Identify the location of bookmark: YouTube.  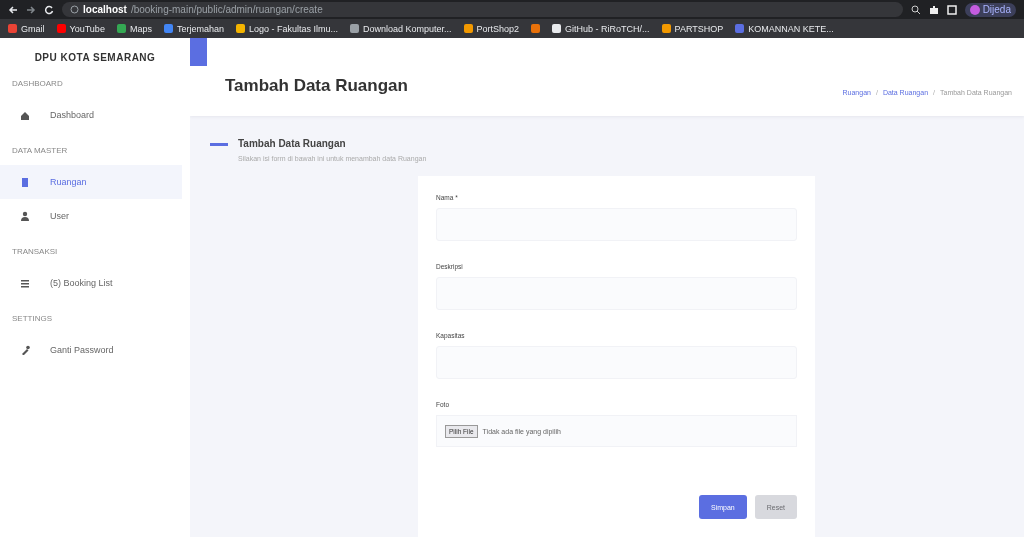
(80, 28).